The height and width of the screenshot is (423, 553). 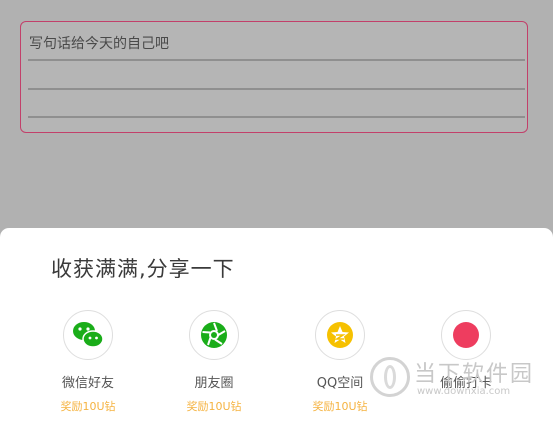 I want to click on note-placeholder: 写句话给今天的自己吧, so click(x=99, y=44).